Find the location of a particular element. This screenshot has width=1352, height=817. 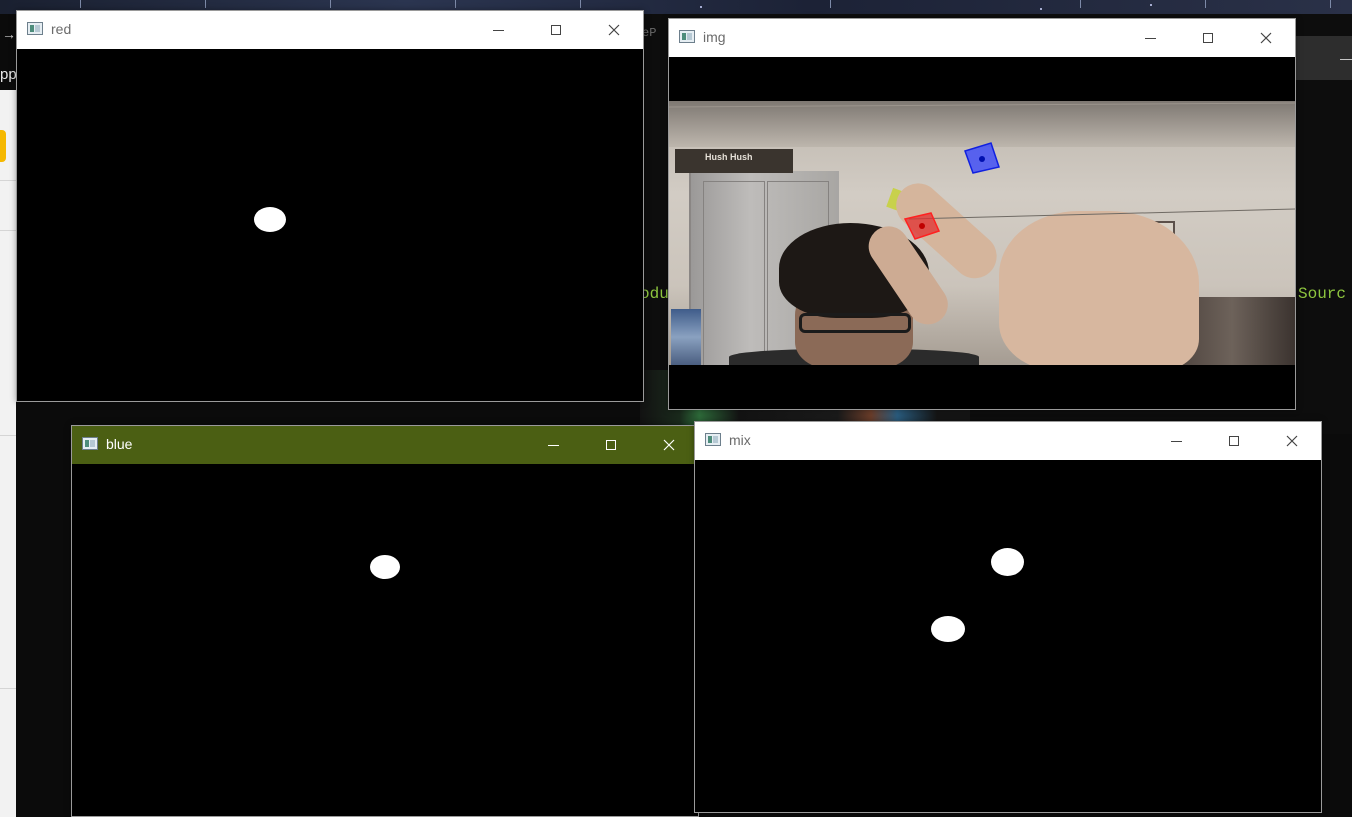

ceiling-wire is located at coordinates (982, 105).